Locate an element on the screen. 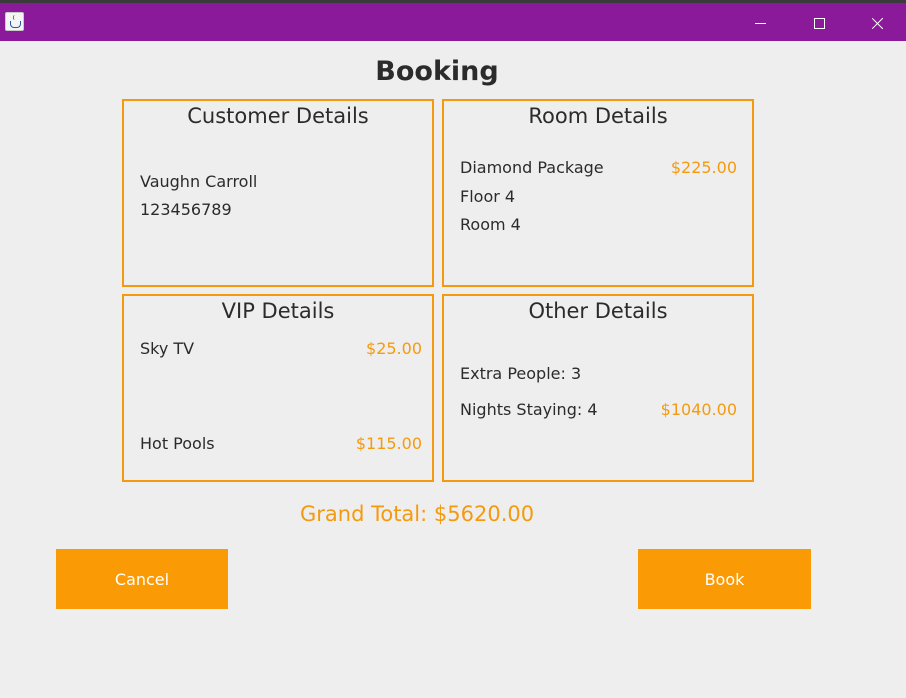  minimize-button is located at coordinates (761, 23).